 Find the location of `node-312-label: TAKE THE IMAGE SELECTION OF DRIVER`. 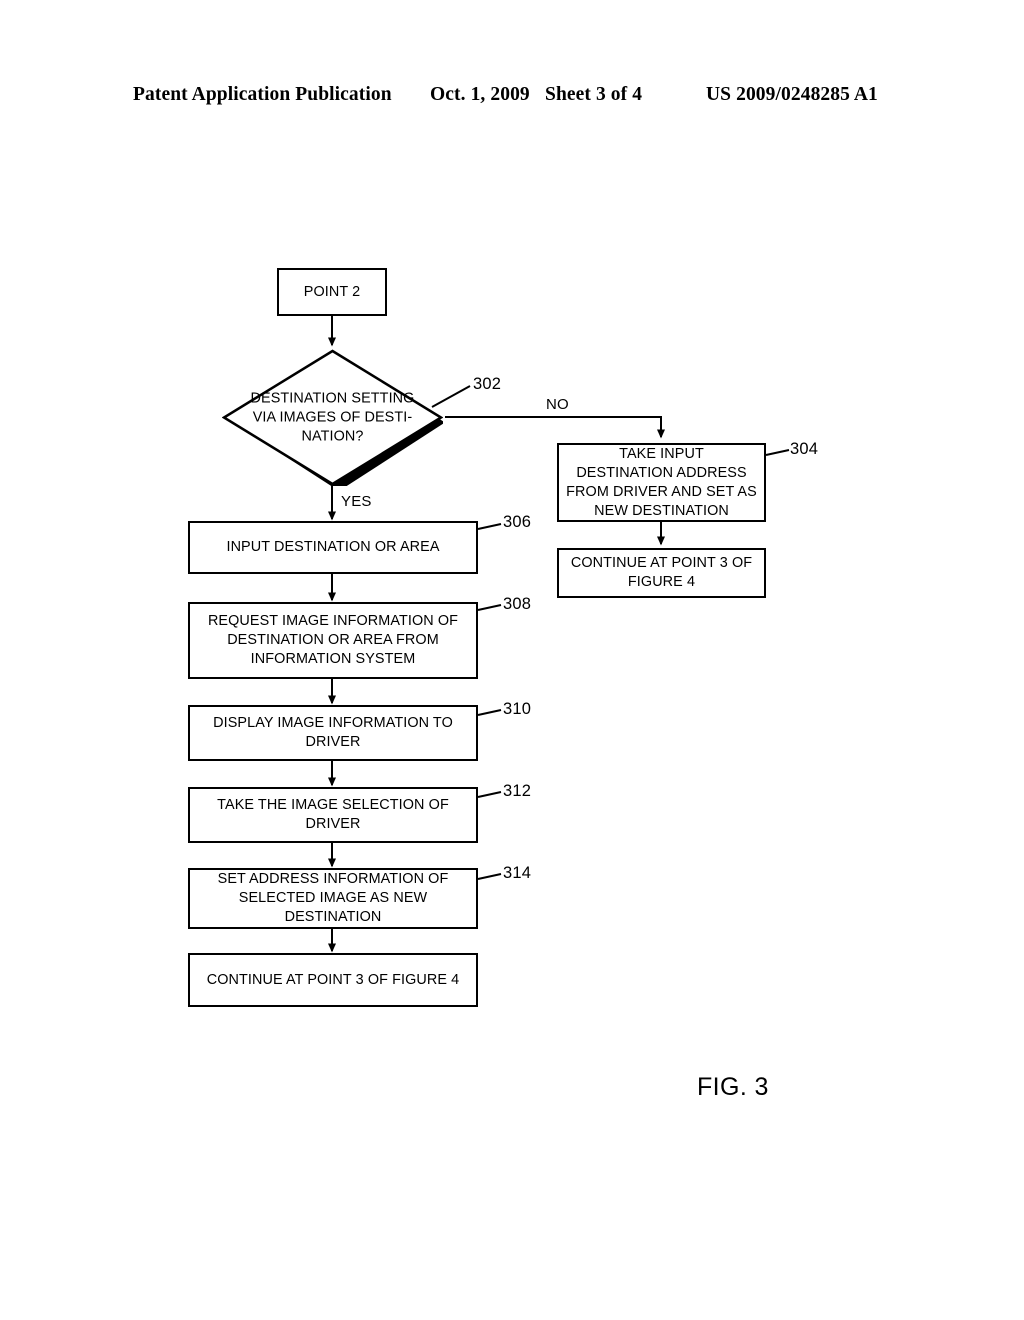

node-312-label: TAKE THE IMAGE SELECTION OF DRIVER is located at coordinates (333, 814).